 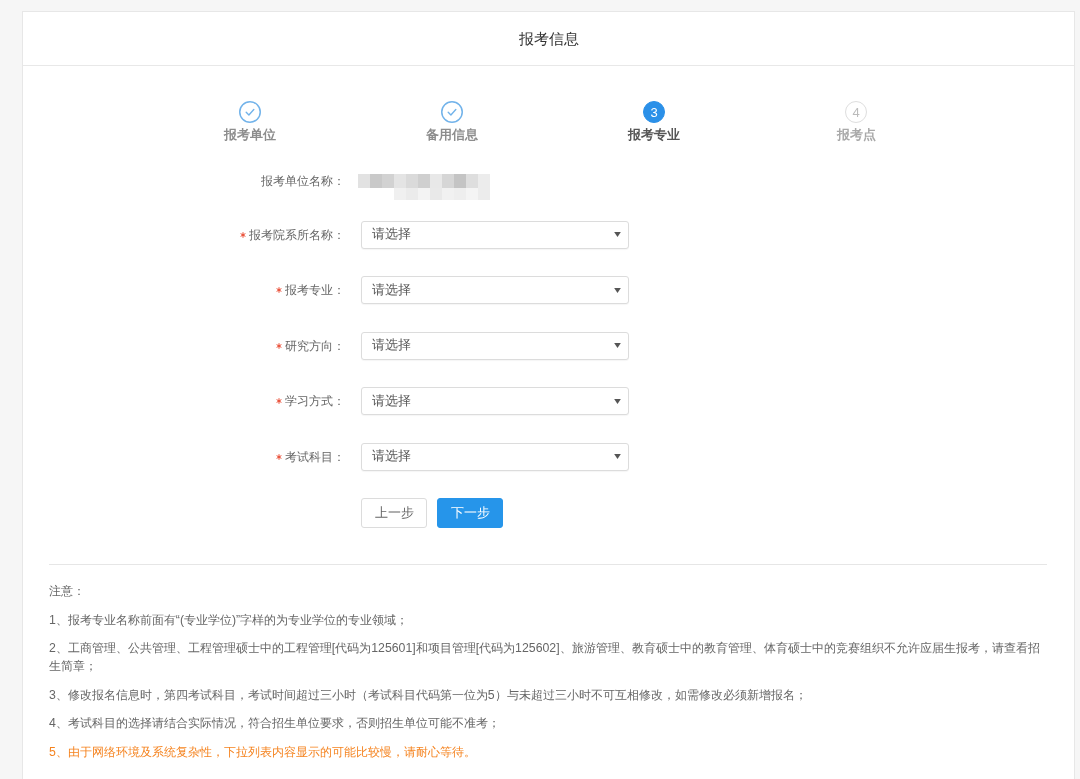 I want to click on note-text: 4、考试科目的选择请结合实际情况，符合招生单位要求，否则招生单位可能不准考；, so click(x=275, y=723).